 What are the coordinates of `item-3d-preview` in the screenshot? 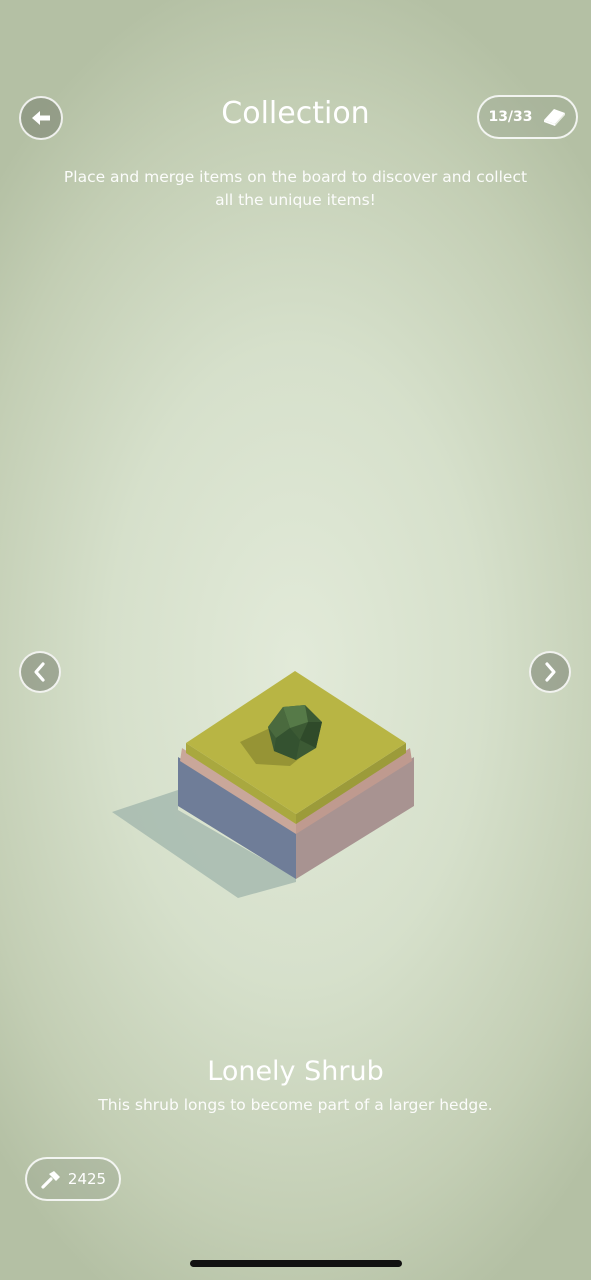 It's located at (263, 784).